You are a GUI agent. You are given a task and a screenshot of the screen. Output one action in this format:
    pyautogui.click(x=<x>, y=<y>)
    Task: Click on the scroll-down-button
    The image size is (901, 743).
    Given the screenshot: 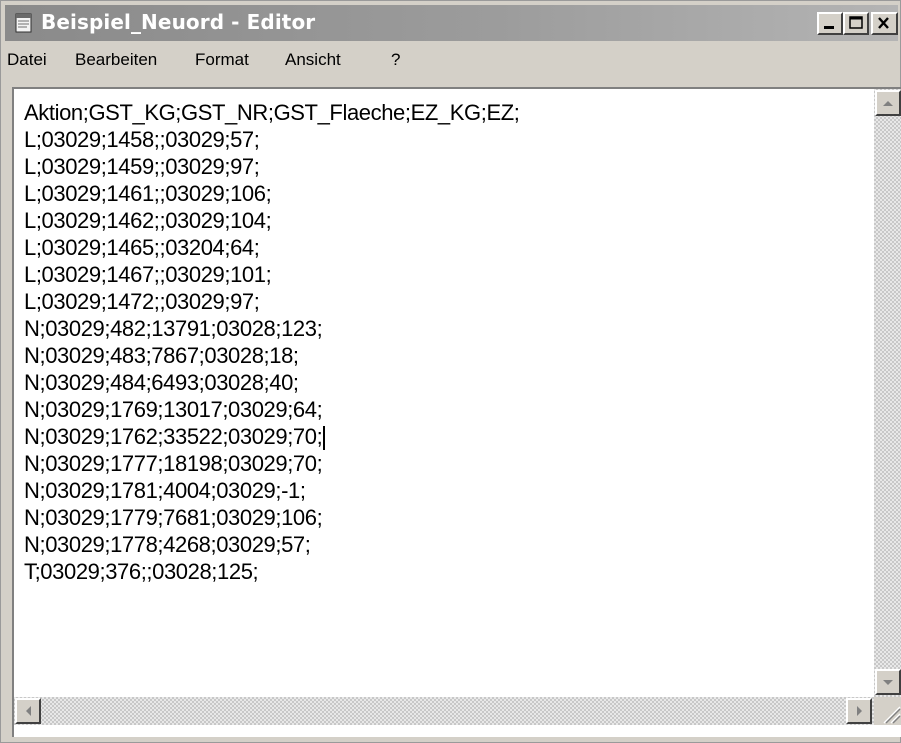 What is the action you would take?
    pyautogui.click(x=888, y=682)
    